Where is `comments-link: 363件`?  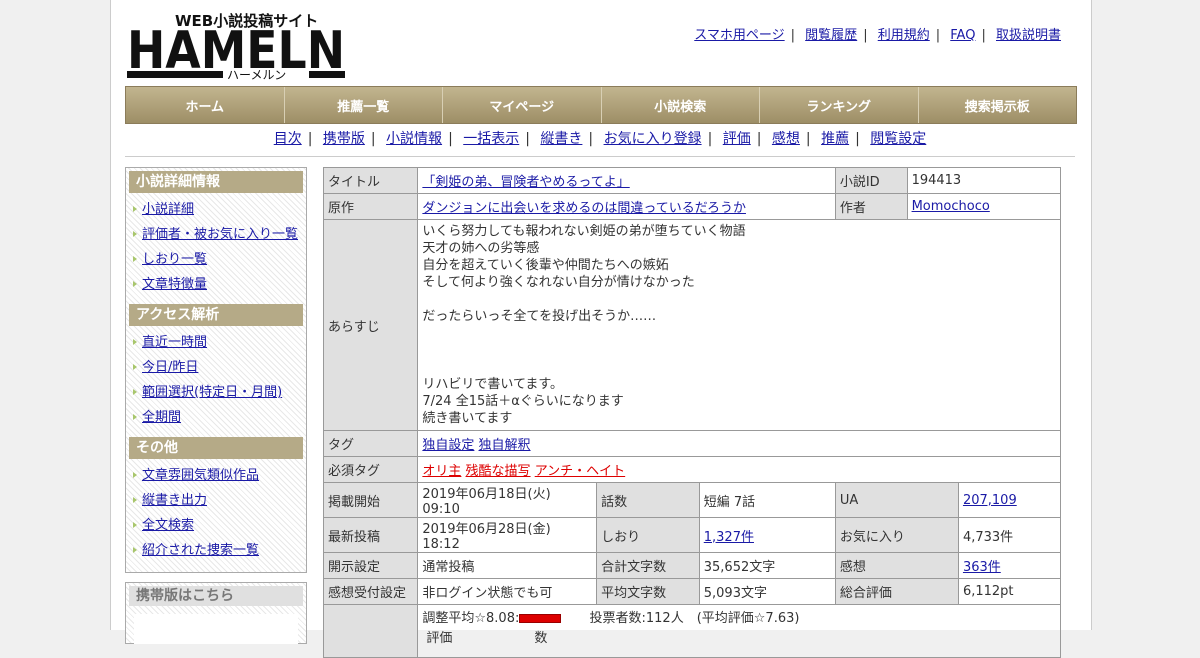
comments-link: 363件 is located at coordinates (982, 567).